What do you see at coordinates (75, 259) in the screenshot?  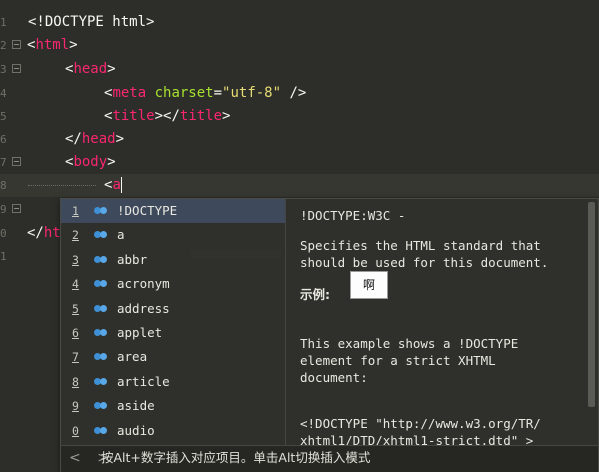 I see `item-shortcut-number: 3` at bounding box center [75, 259].